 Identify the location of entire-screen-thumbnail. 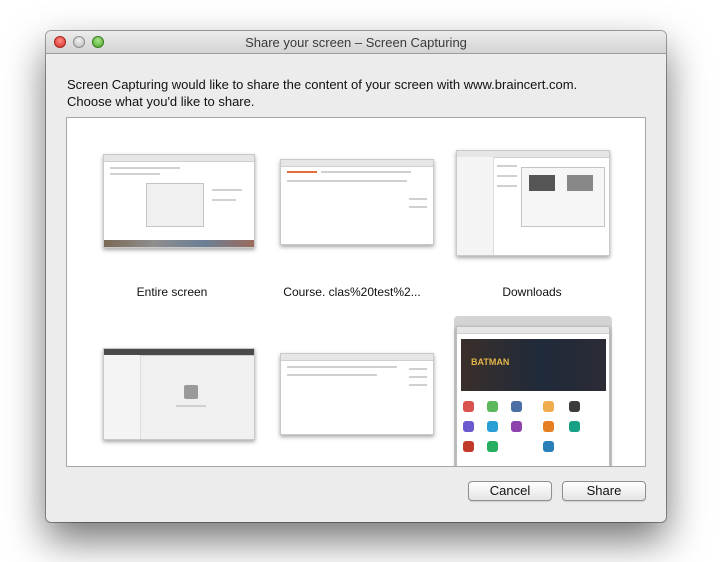
(179, 201).